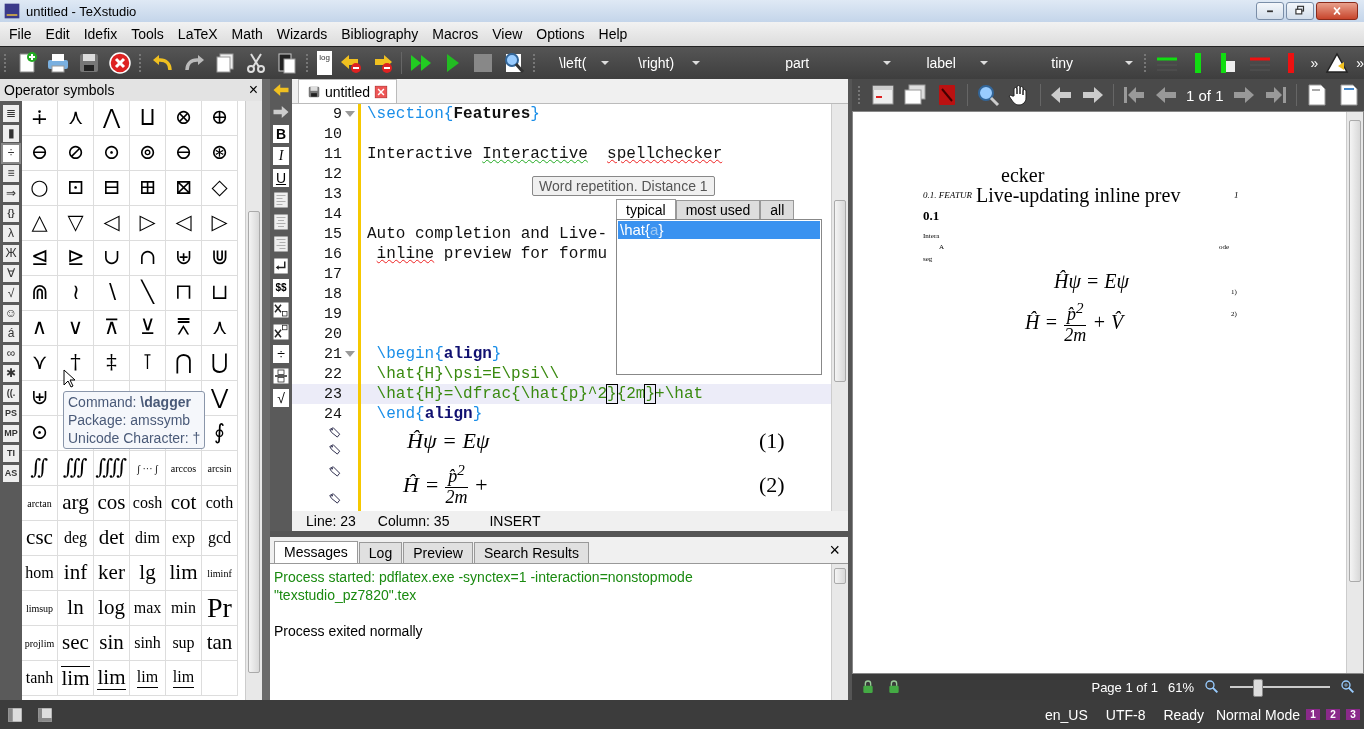 The height and width of the screenshot is (729, 1364). I want to click on menu-item: Bibliography, so click(380, 34).